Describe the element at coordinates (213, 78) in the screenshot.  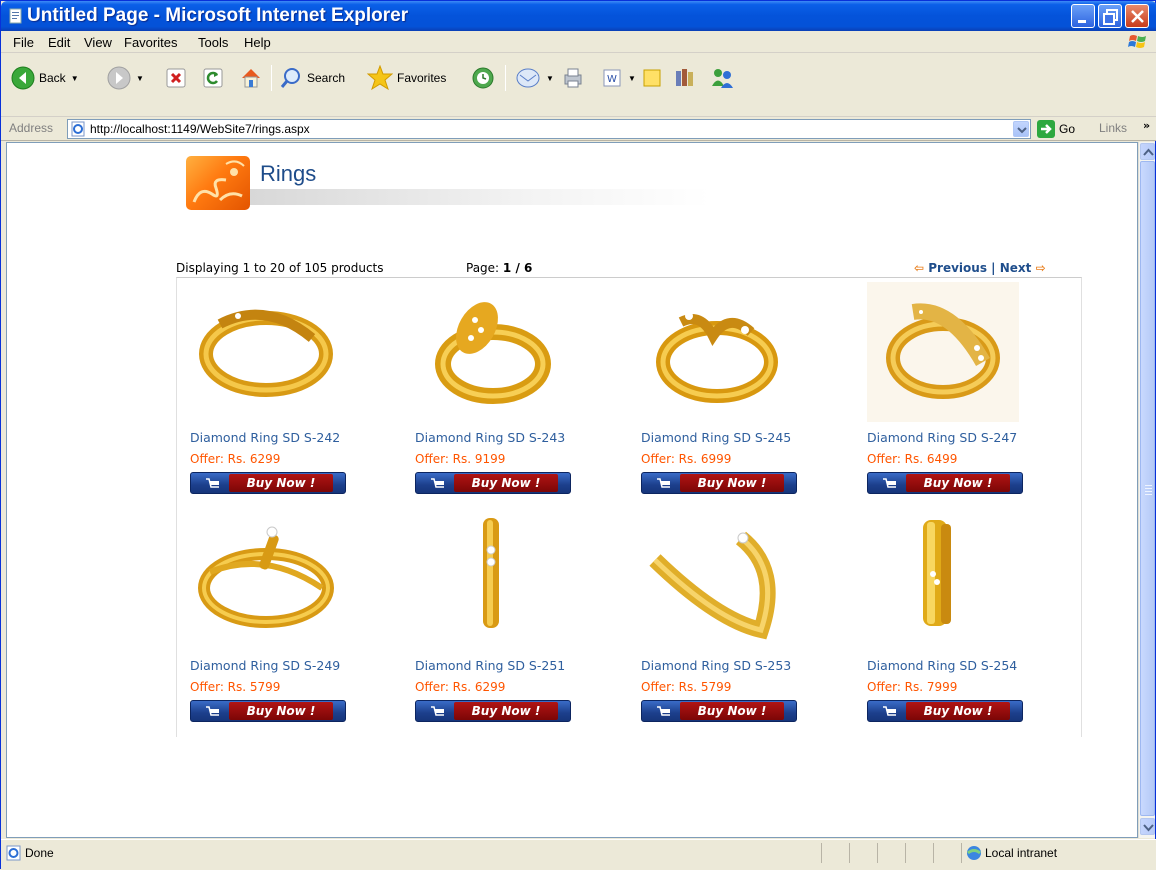
I see `refresh-button` at that location.